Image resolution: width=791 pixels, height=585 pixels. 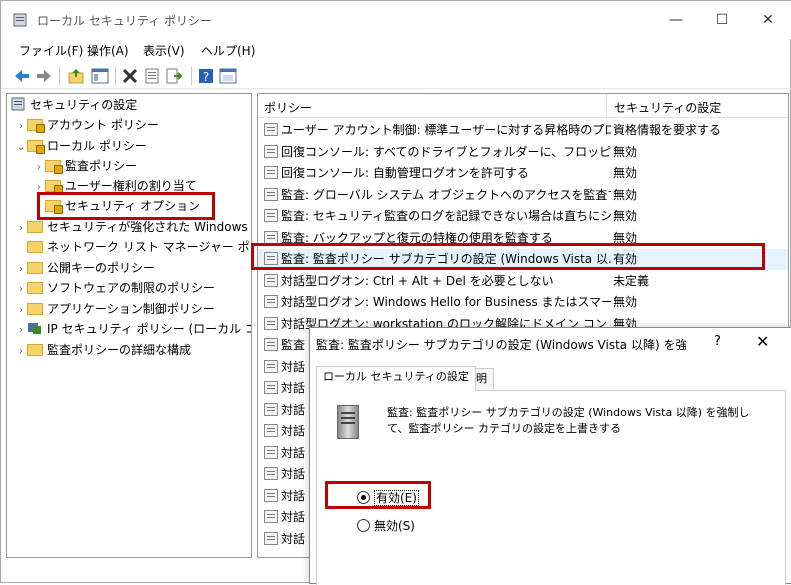 I want to click on table-row: 回復コンソール: すべてのドライブとフォルダーに、フロッピーのコピ...無効, so click(x=523, y=152).